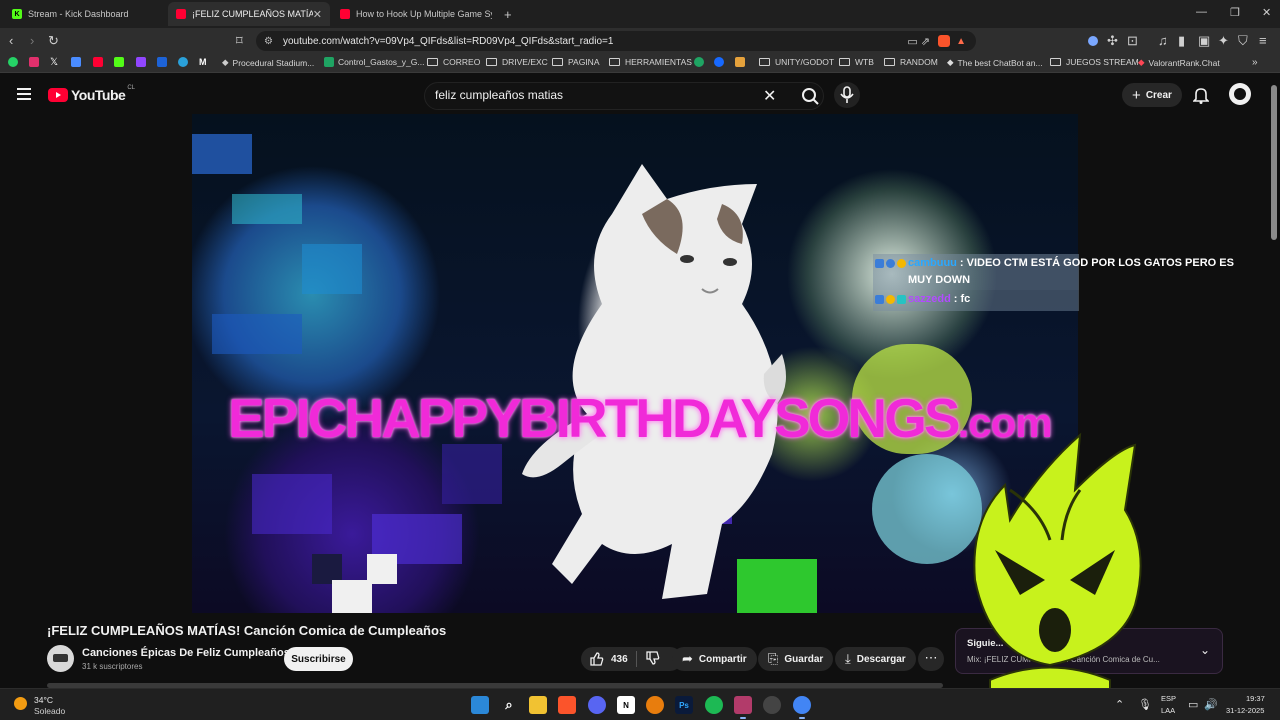 Image resolution: width=1280 pixels, height=720 pixels. Describe the element at coordinates (961, 41) in the screenshot. I see `brave-rewards-icon: ▲` at that location.